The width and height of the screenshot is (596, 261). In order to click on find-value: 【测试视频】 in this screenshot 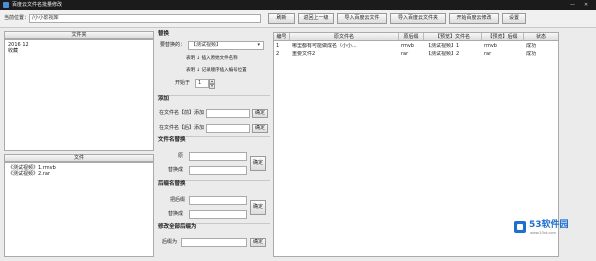, I will do `click(206, 45)`.